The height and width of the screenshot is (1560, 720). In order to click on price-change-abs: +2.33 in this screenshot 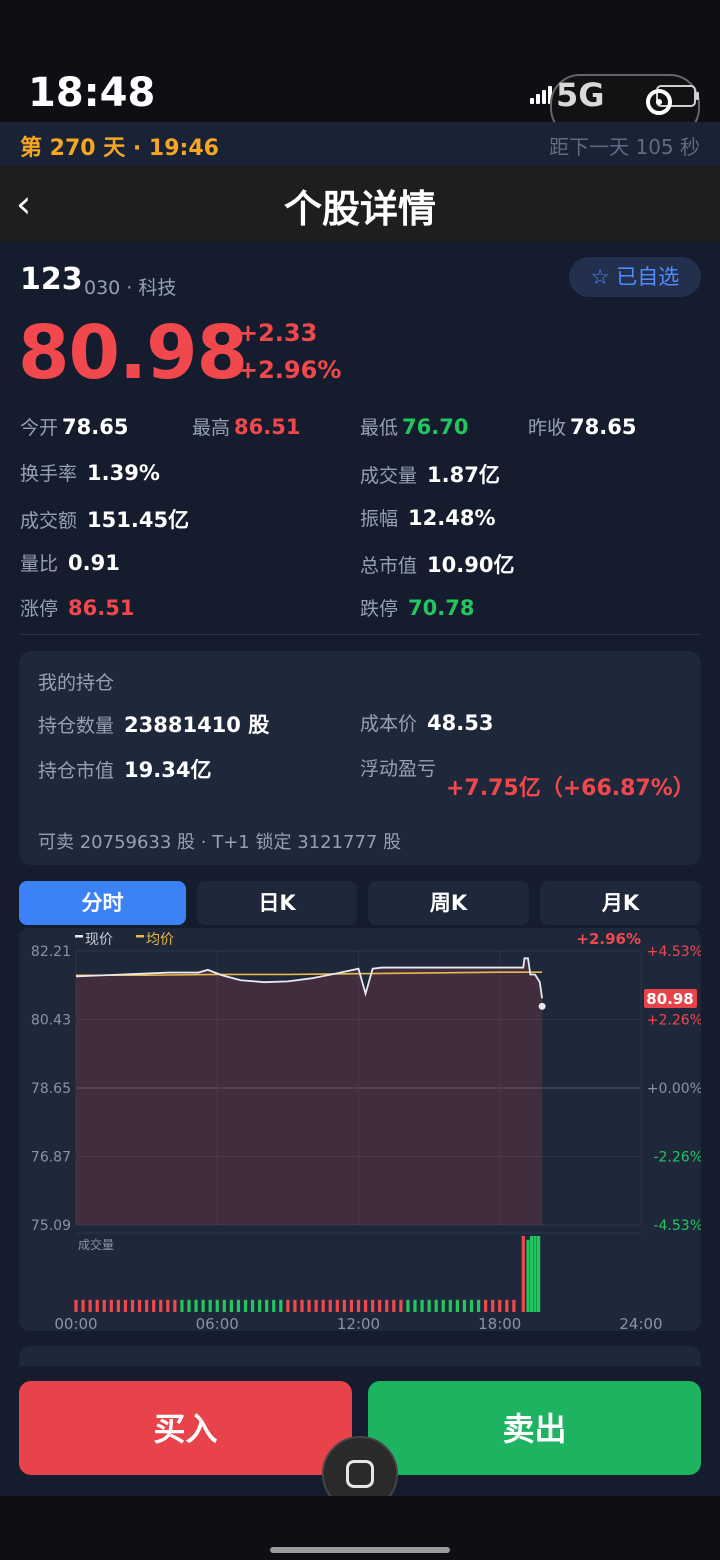, I will do `click(278, 333)`.